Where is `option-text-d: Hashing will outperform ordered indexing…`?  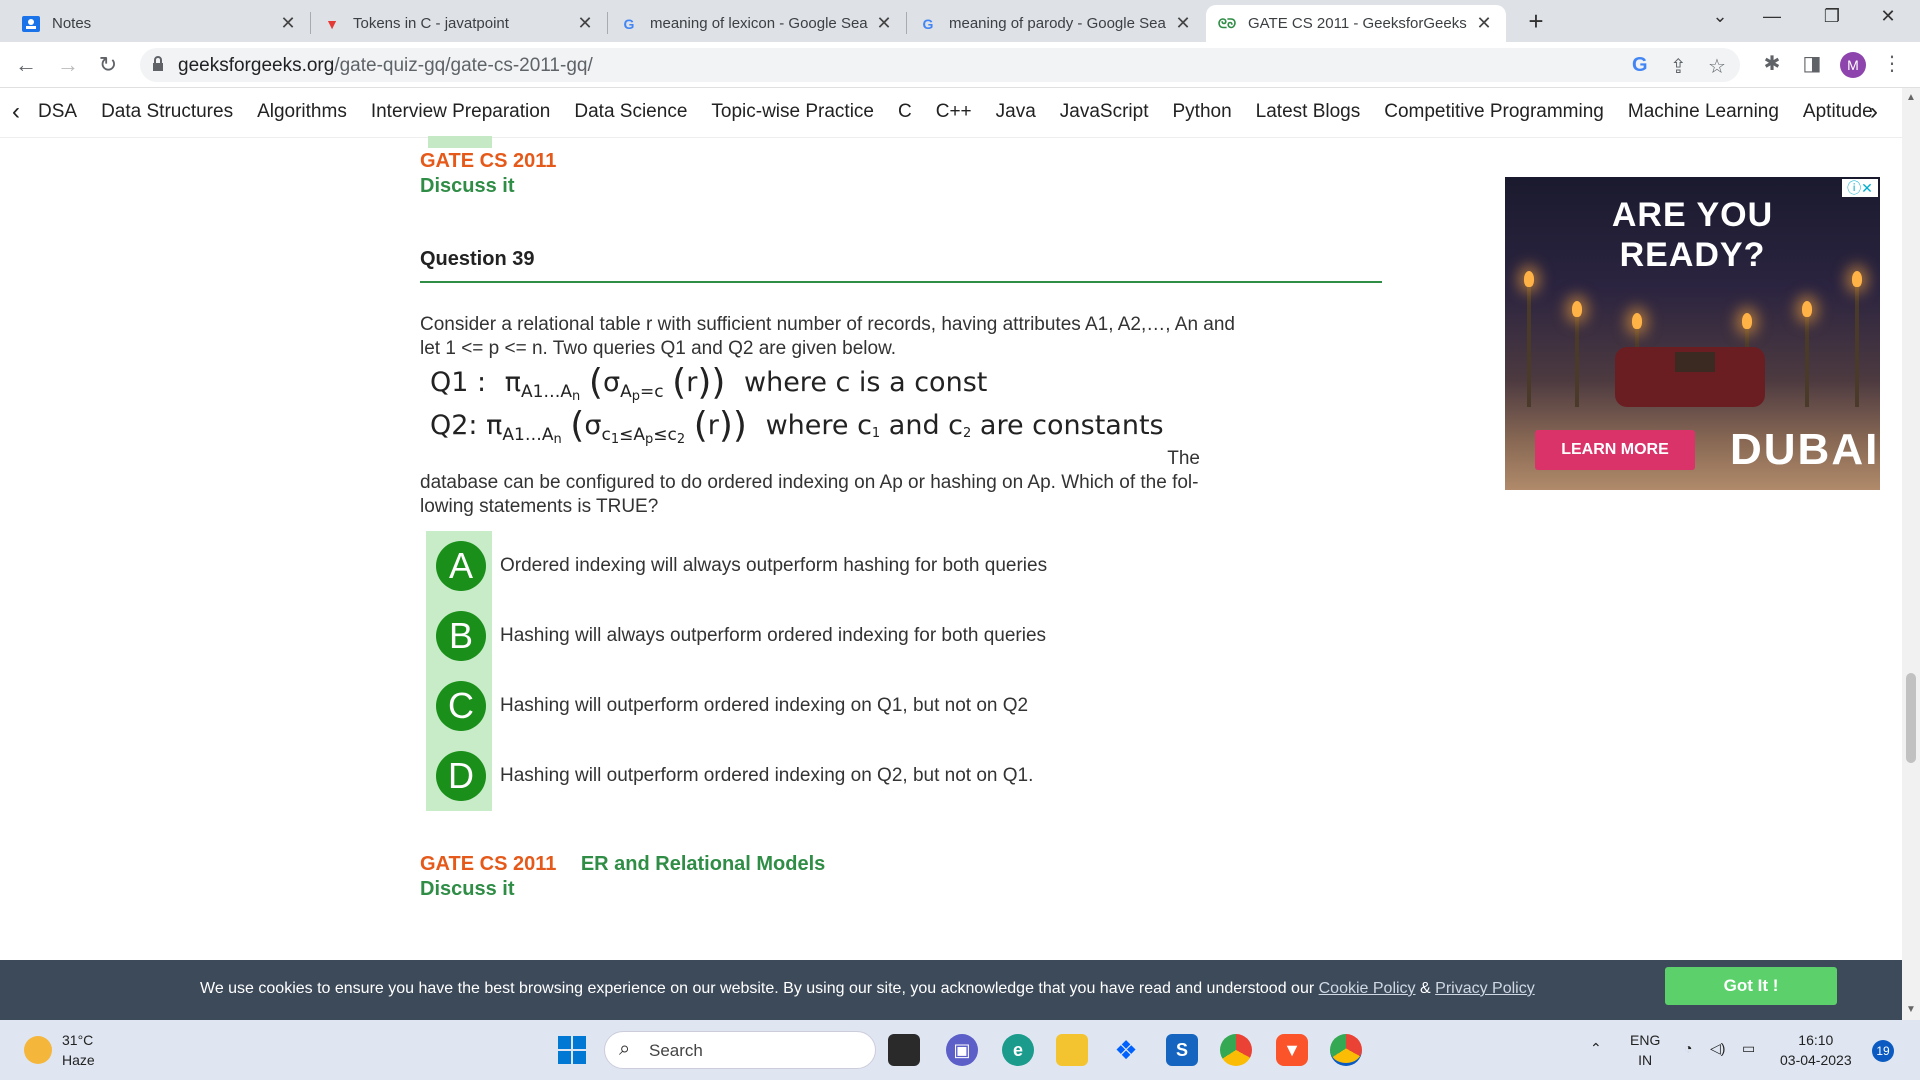
option-text-d: Hashing will outperform ordered indexing… is located at coordinates (766, 776).